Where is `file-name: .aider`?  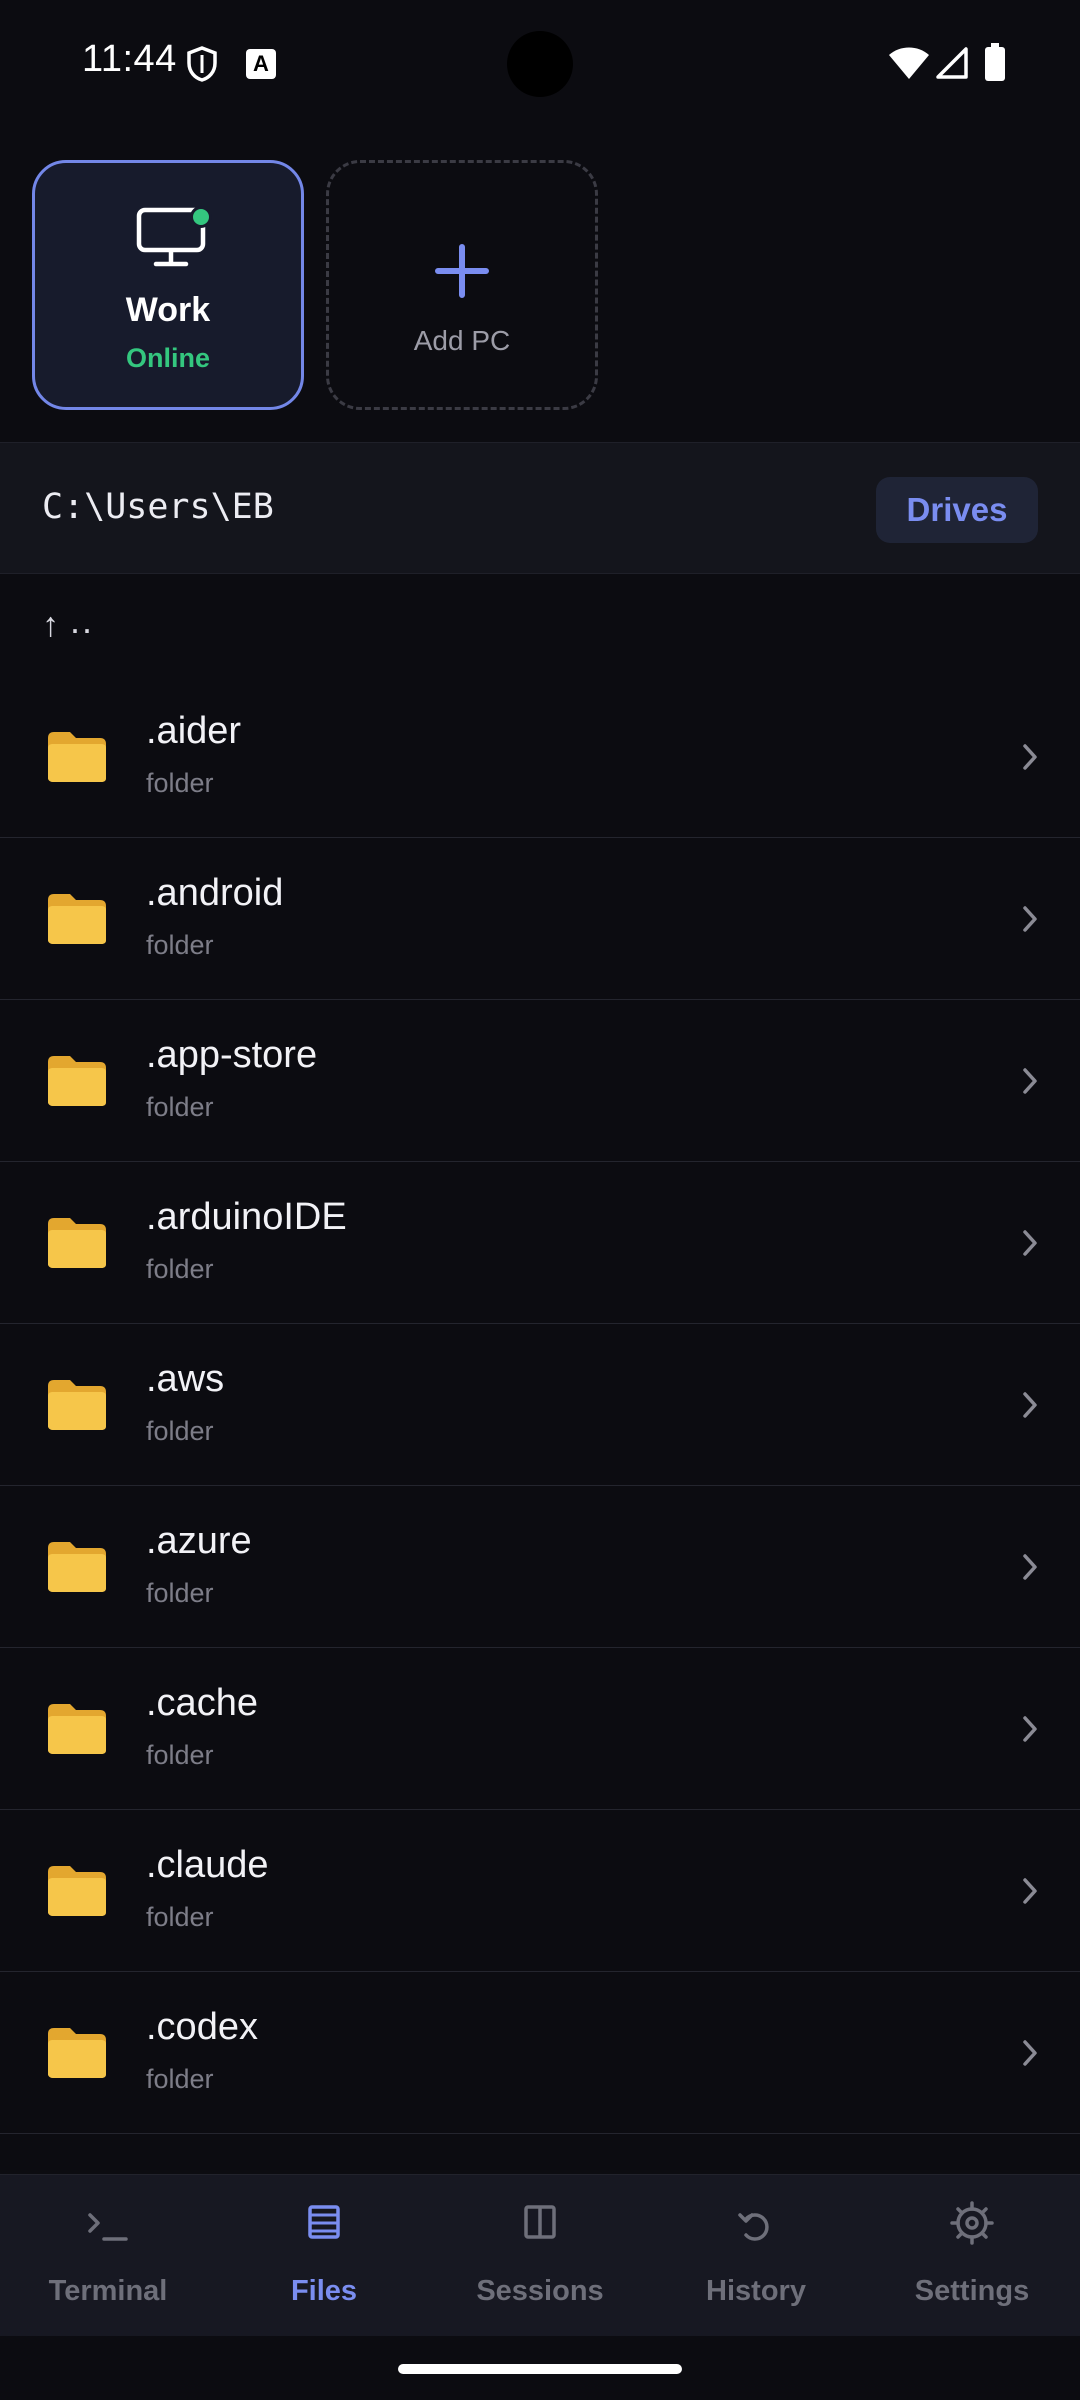 file-name: .aider is located at coordinates (194, 731).